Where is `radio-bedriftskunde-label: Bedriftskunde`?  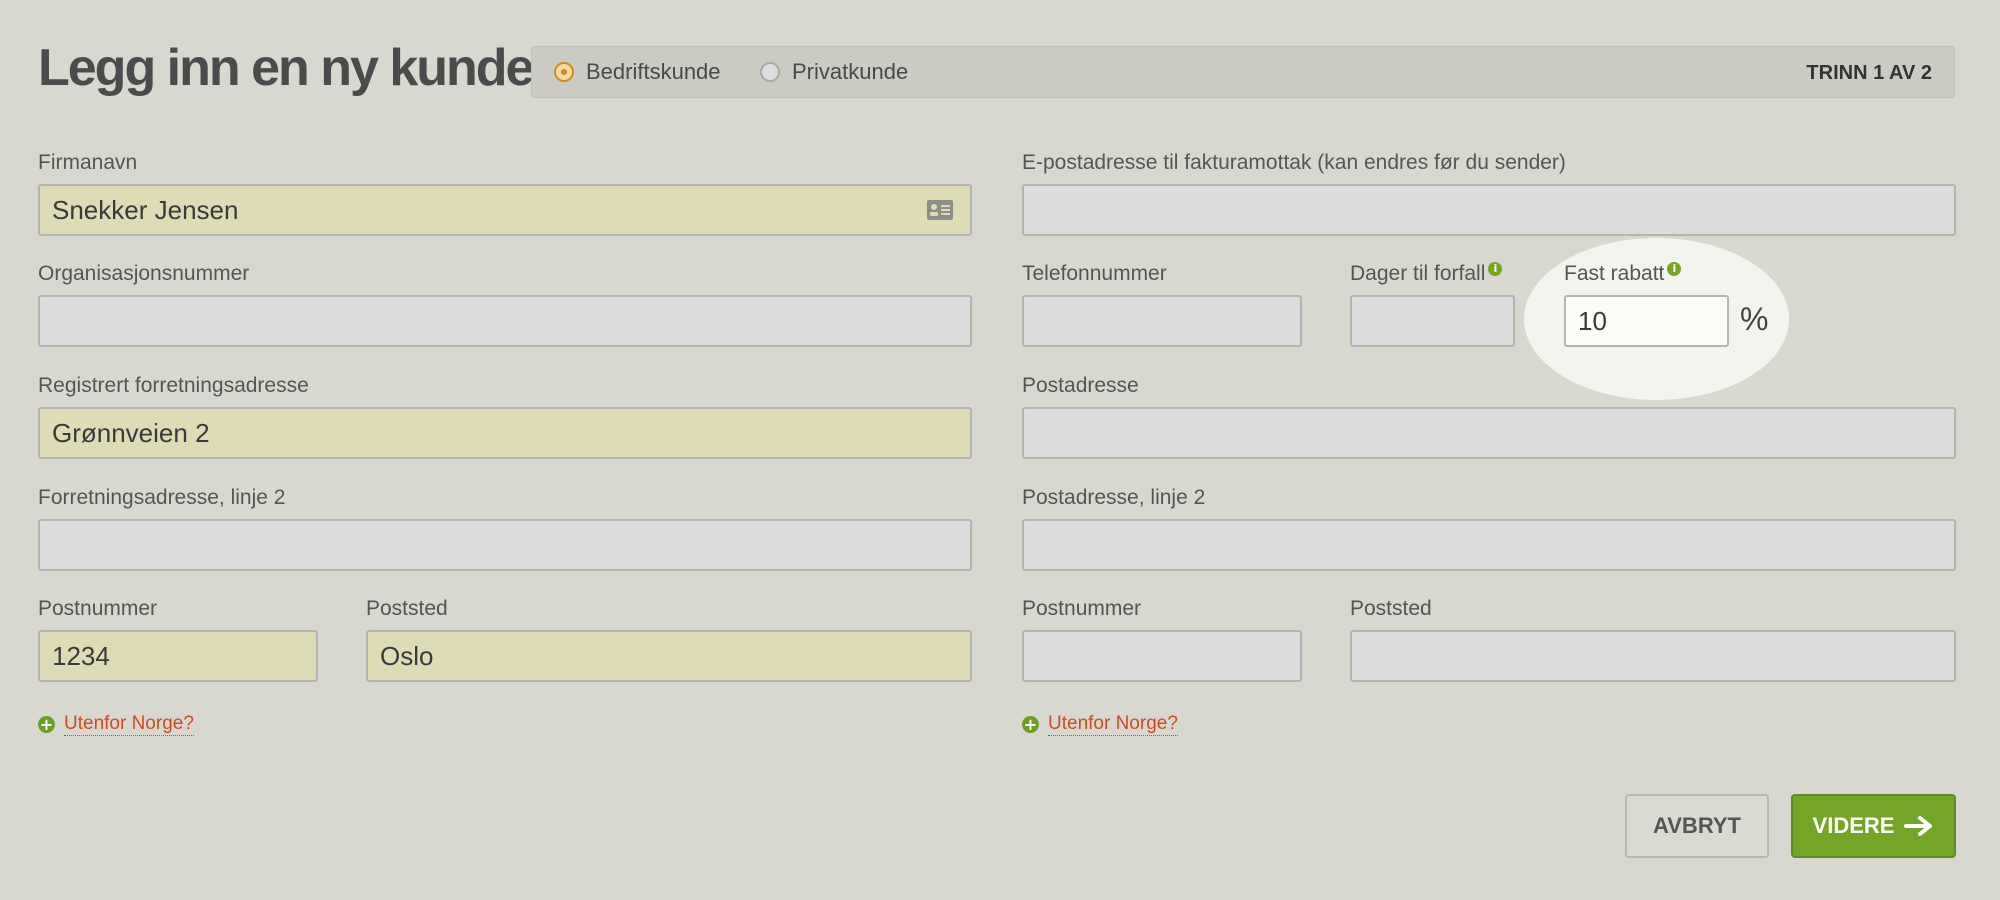 radio-bedriftskunde-label: Bedriftskunde is located at coordinates (653, 71).